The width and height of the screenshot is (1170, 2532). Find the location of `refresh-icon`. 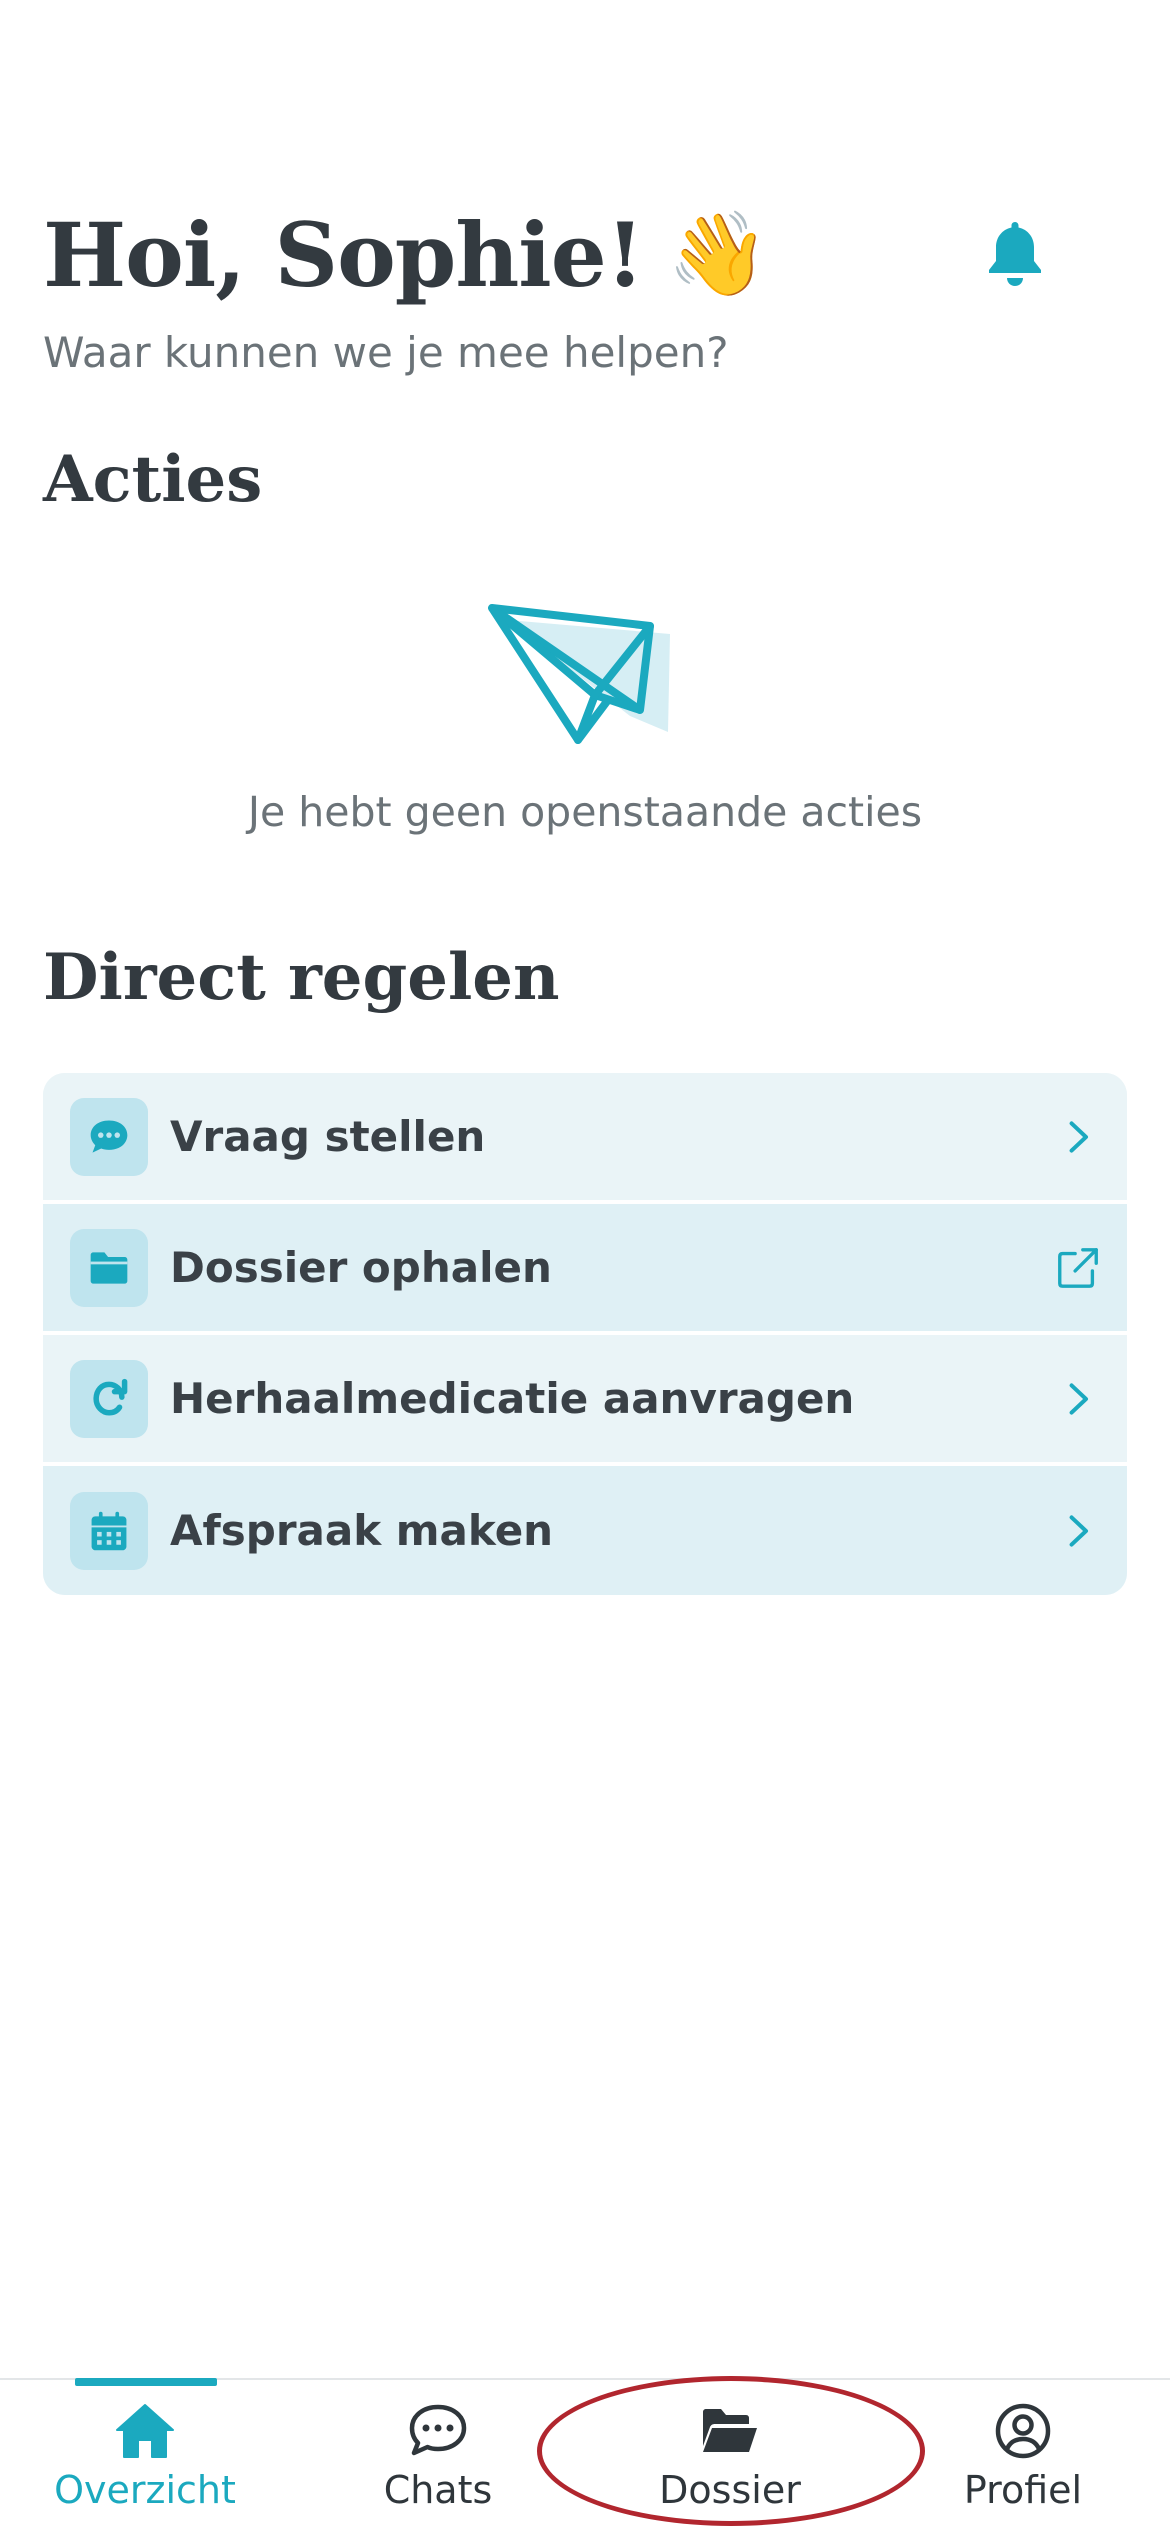

refresh-icon is located at coordinates (109, 1398).